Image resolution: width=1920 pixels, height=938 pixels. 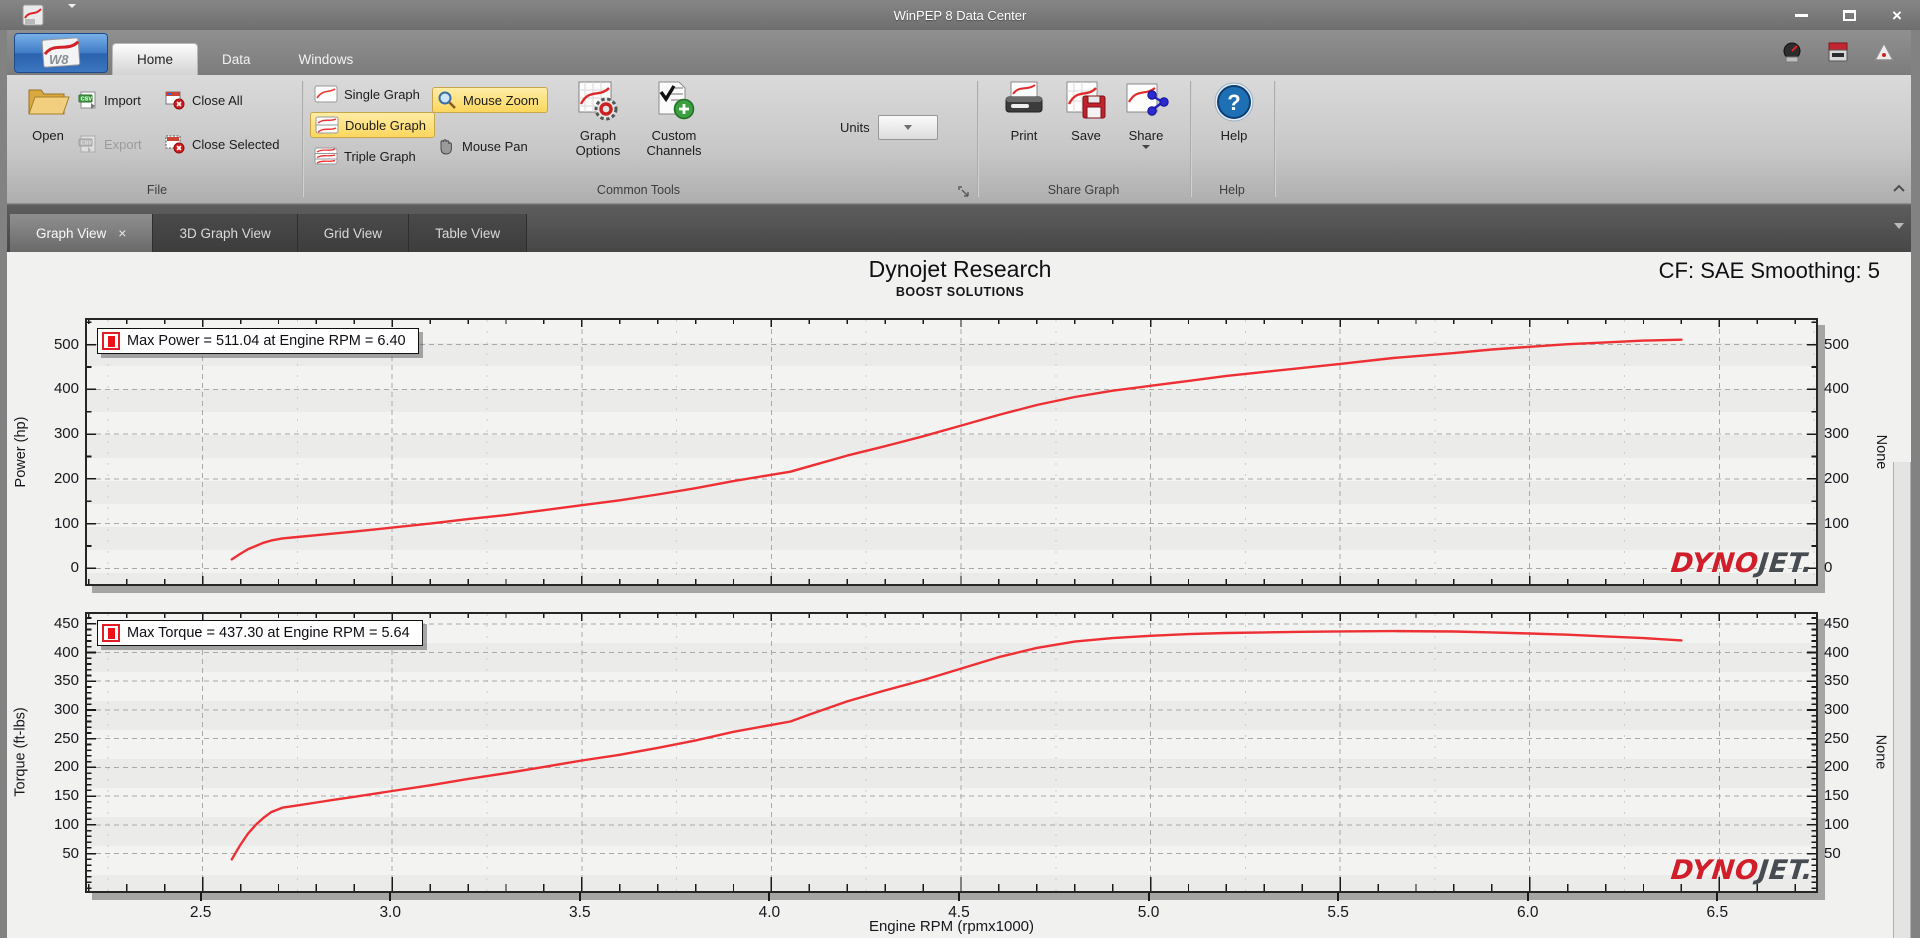 What do you see at coordinates (1884, 52) in the screenshot?
I see `warning-badge-icon` at bounding box center [1884, 52].